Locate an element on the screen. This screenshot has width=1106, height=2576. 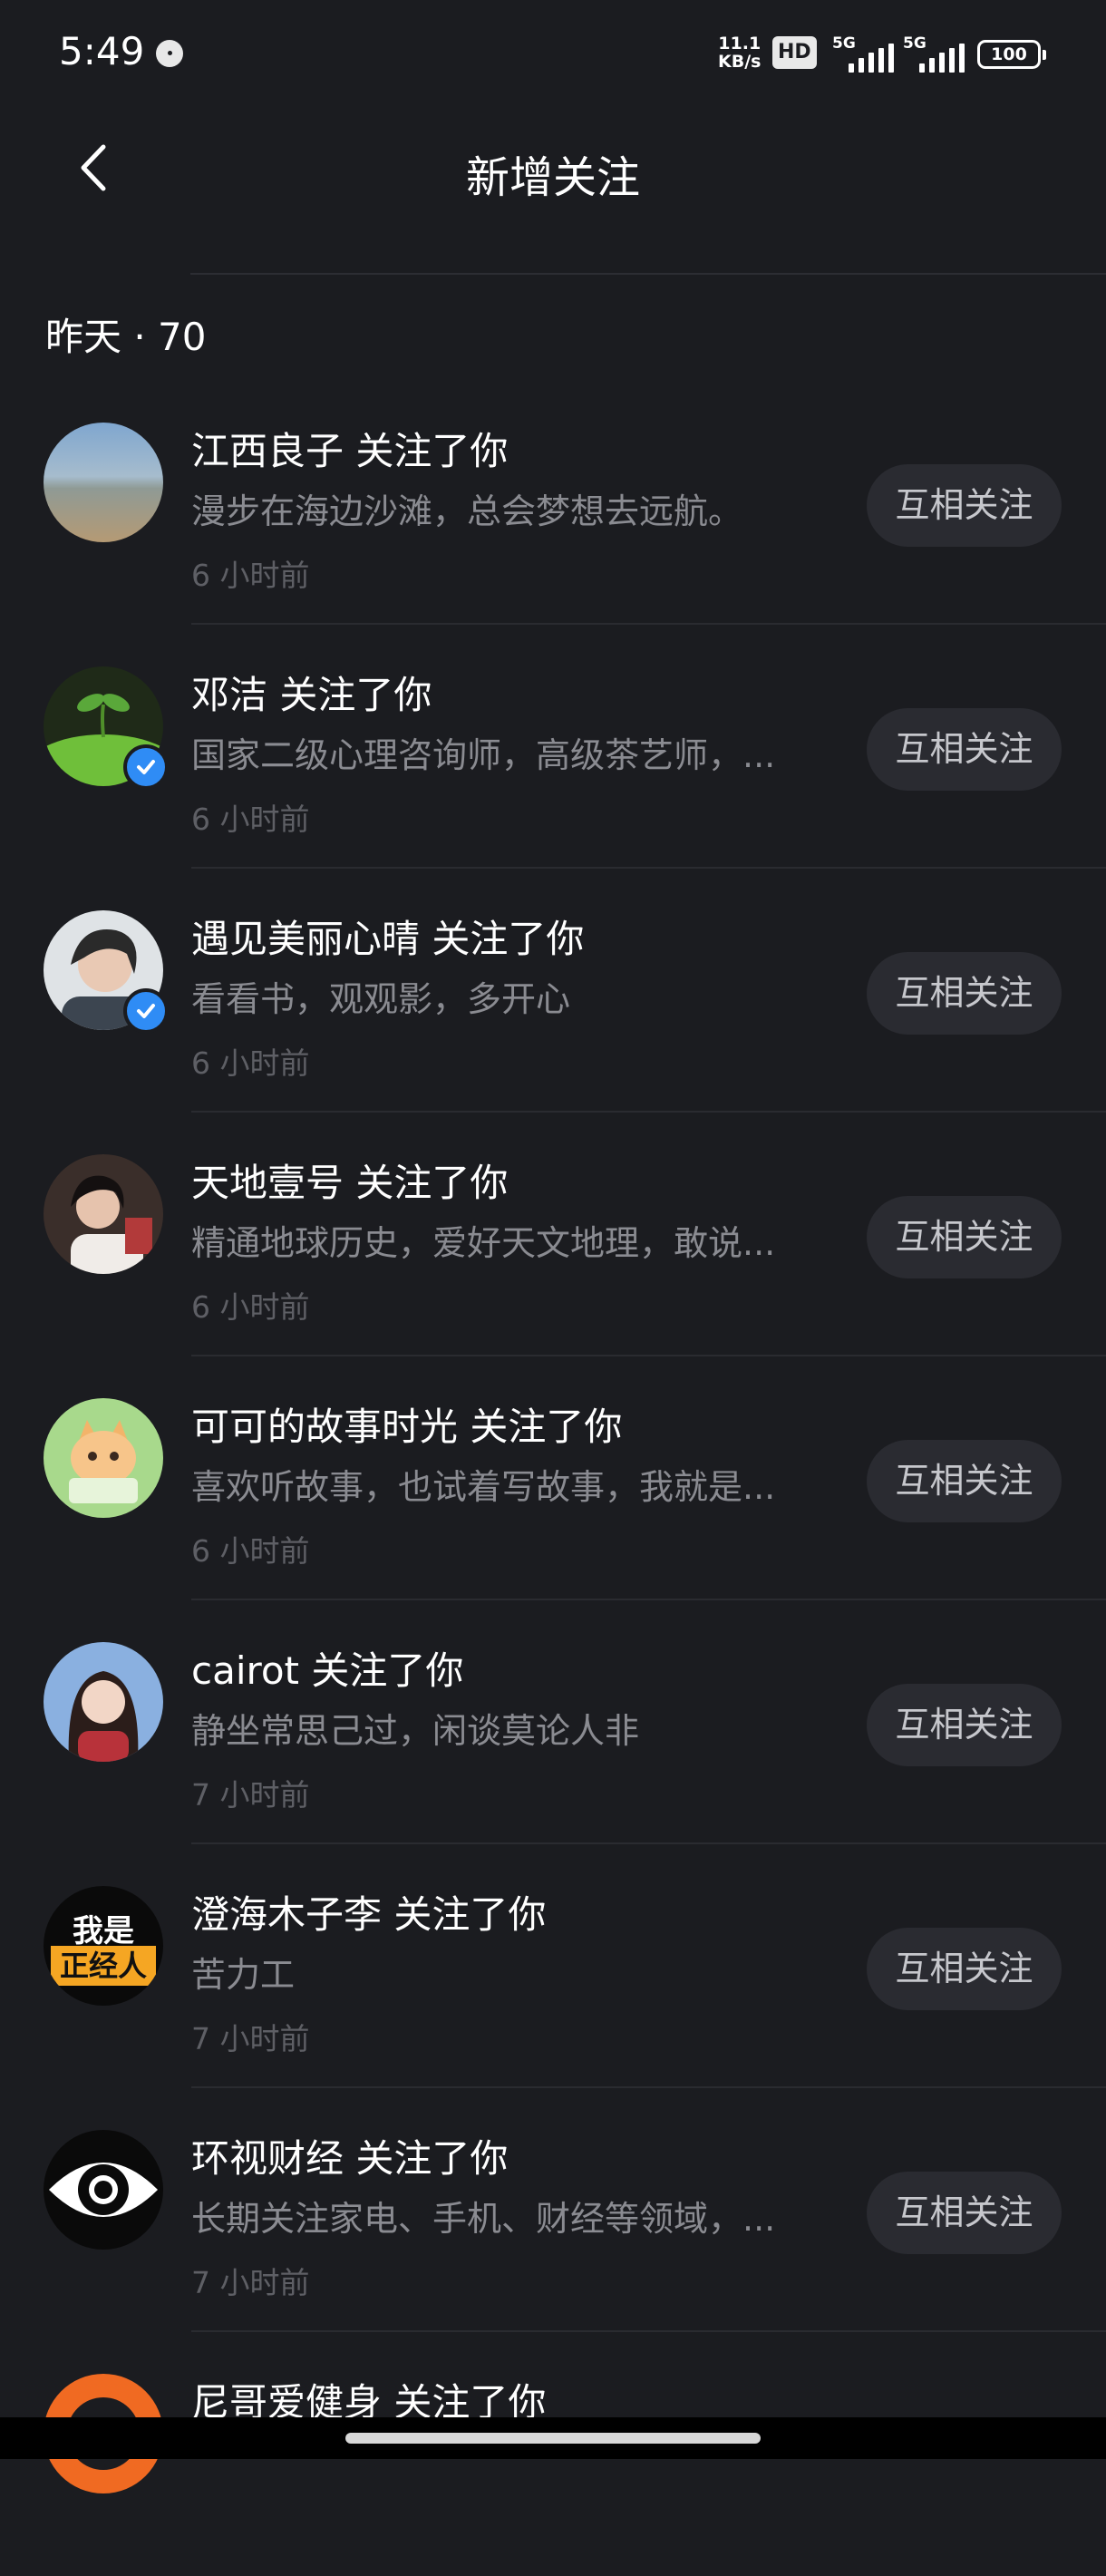
follower-name: 可可的故事时光 关注了你 is located at coordinates (407, 1427).